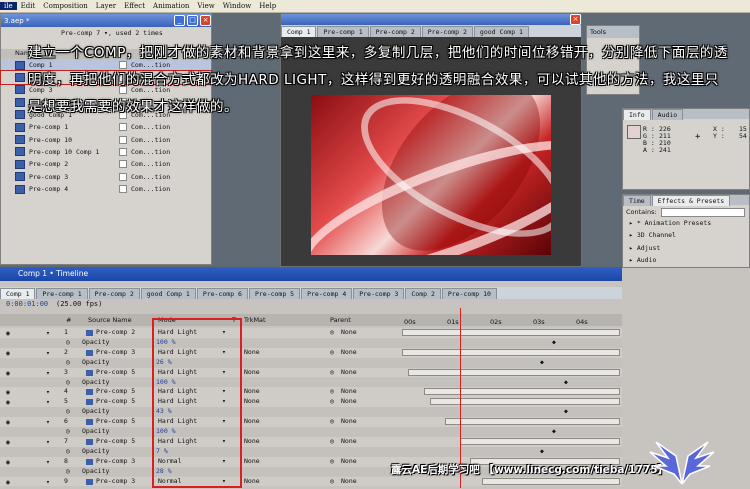 This screenshot has width=750, height=489. Describe the element at coordinates (686, 248) in the screenshot. I see `effects-category: ▸ Adjust` at that location.